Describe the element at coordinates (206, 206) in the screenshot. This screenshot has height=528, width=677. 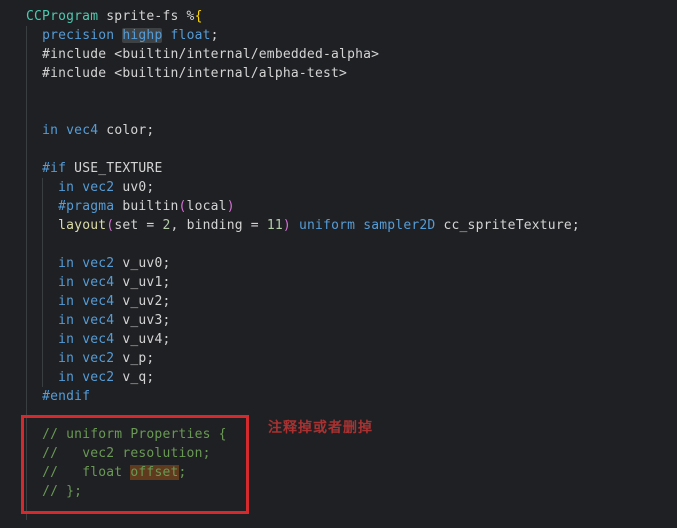
I see `code-token: local` at that location.